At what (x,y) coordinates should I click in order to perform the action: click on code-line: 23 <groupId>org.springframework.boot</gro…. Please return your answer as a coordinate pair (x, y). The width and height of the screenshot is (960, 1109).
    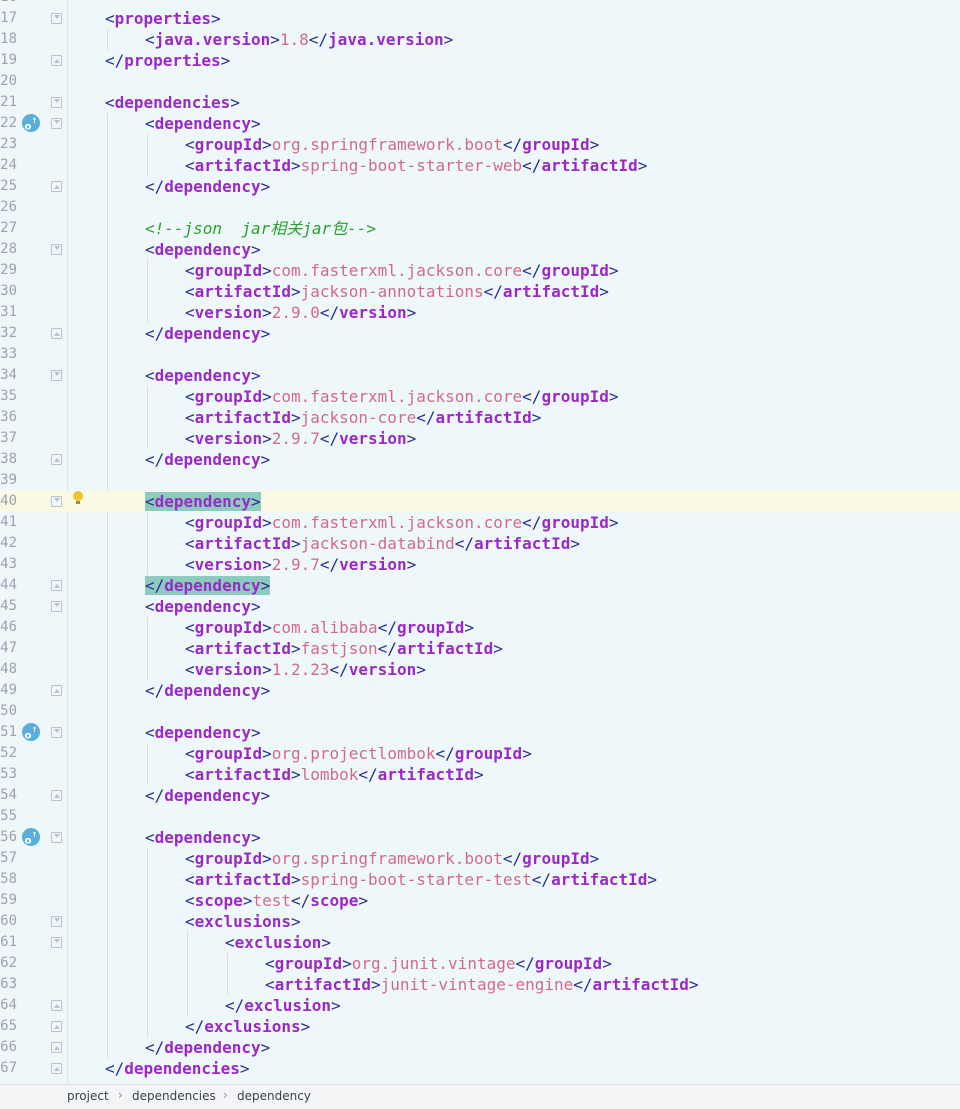
    Looking at the image, I should click on (480, 144).